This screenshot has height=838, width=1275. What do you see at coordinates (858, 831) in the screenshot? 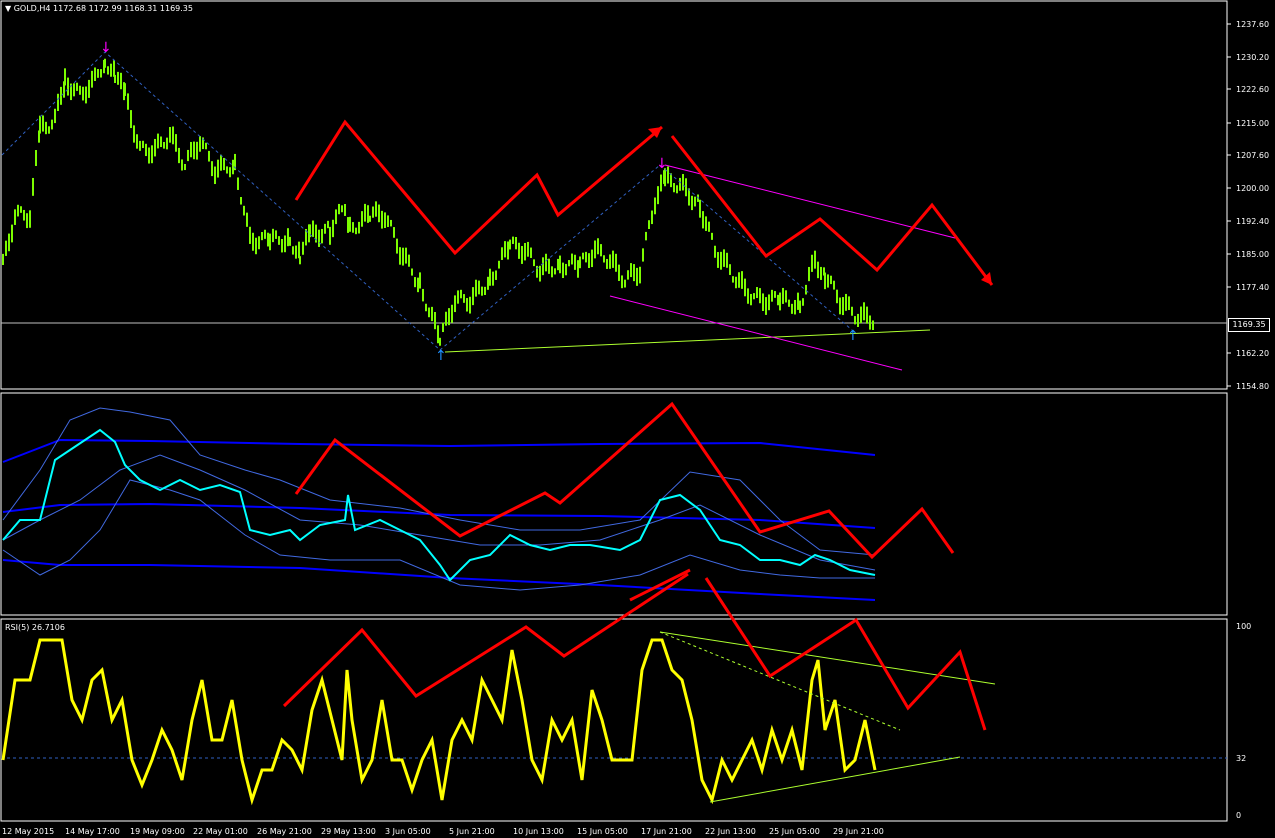
I see `time-tick-label: 29 Jun 21:00` at bounding box center [858, 831].